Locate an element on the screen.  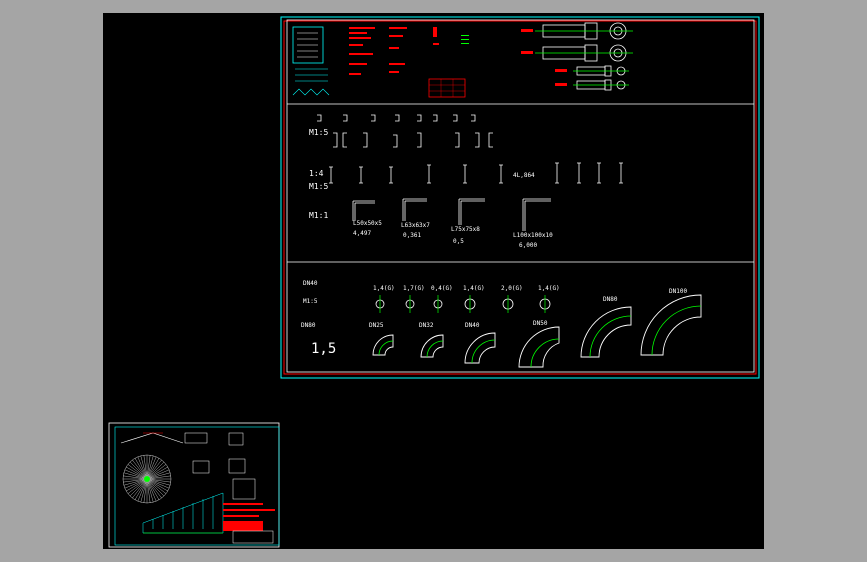
elbow-6-label: DN100 is located at coordinates (678, 291).